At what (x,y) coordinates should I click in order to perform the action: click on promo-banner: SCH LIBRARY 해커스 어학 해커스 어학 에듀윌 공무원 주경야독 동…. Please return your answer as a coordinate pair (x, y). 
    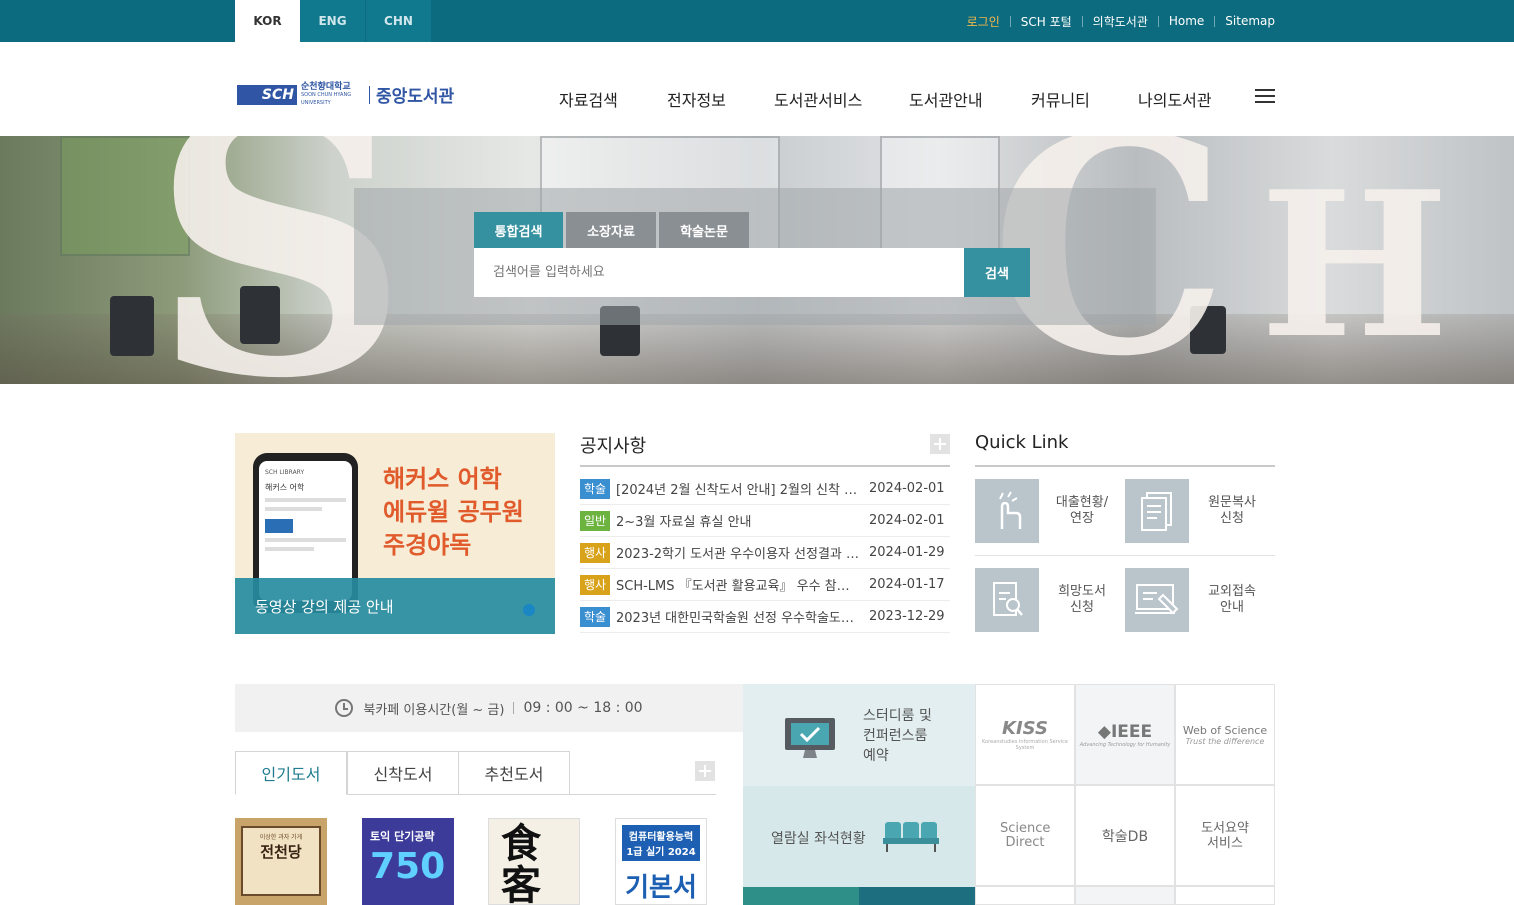
    Looking at the image, I should click on (395, 533).